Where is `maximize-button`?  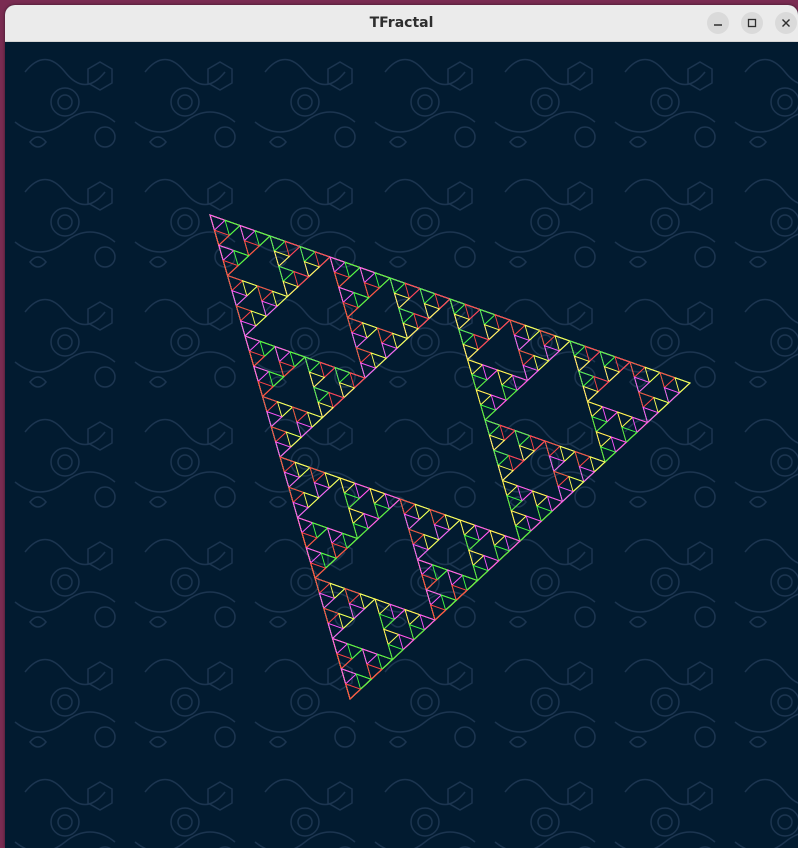
maximize-button is located at coordinates (752, 23).